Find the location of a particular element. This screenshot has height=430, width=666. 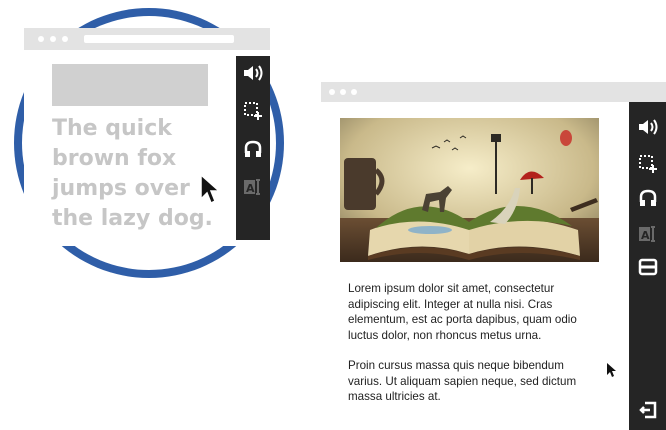

small-mouse-cursor-icon is located at coordinates (612, 372).